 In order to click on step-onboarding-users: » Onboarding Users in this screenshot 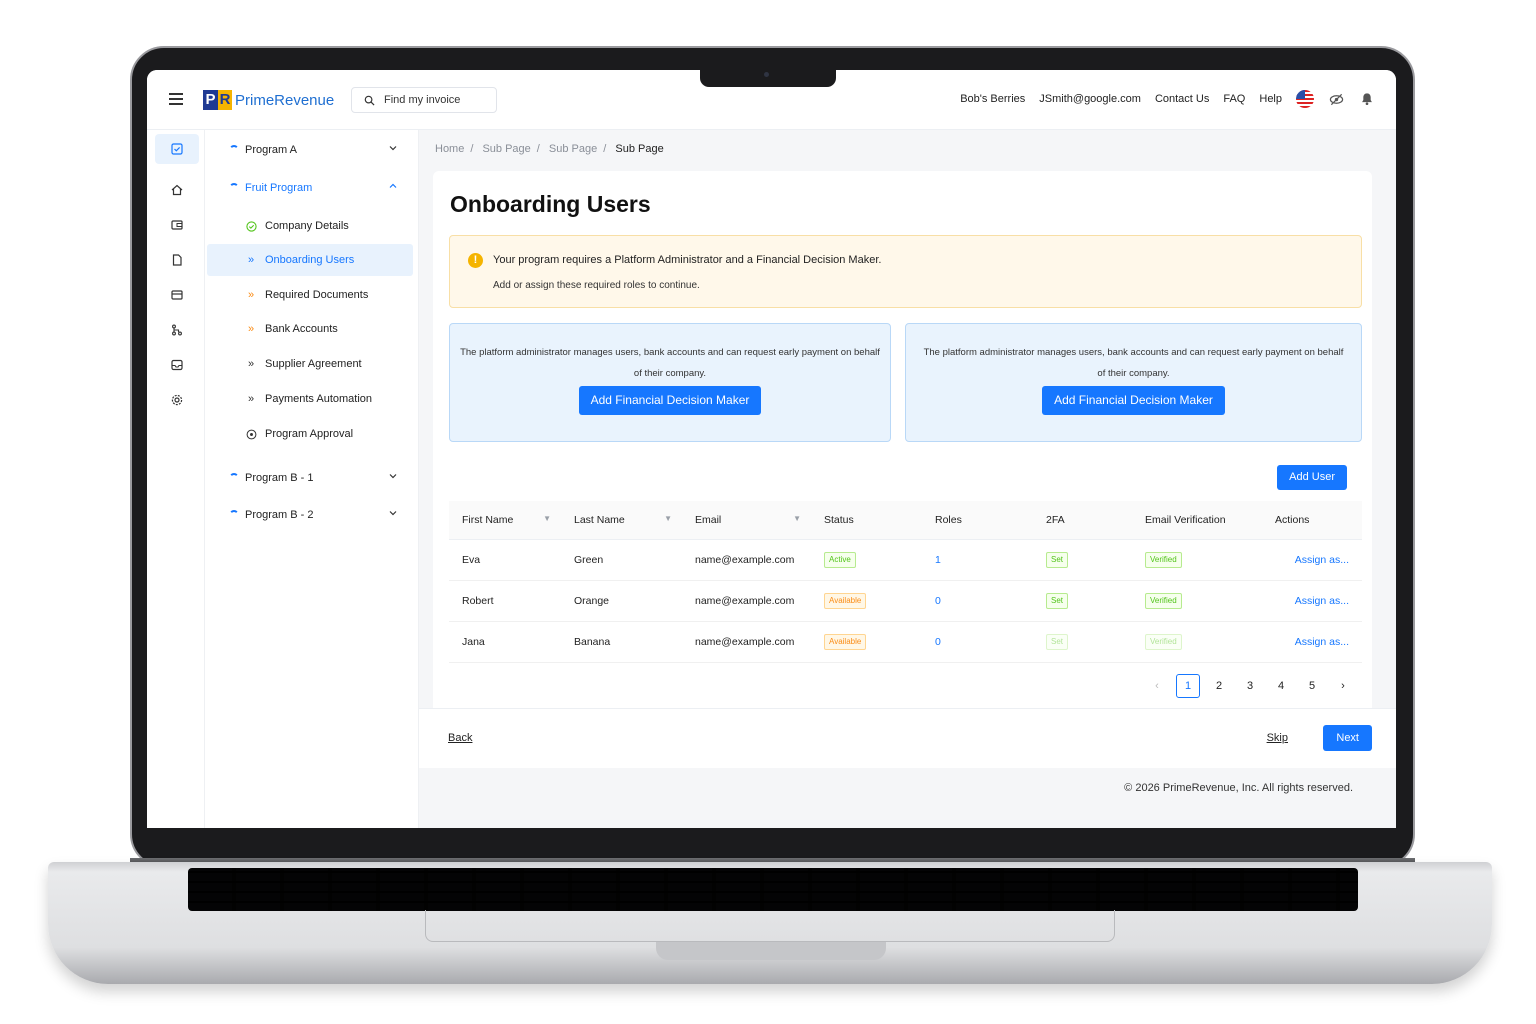, I will do `click(310, 260)`.